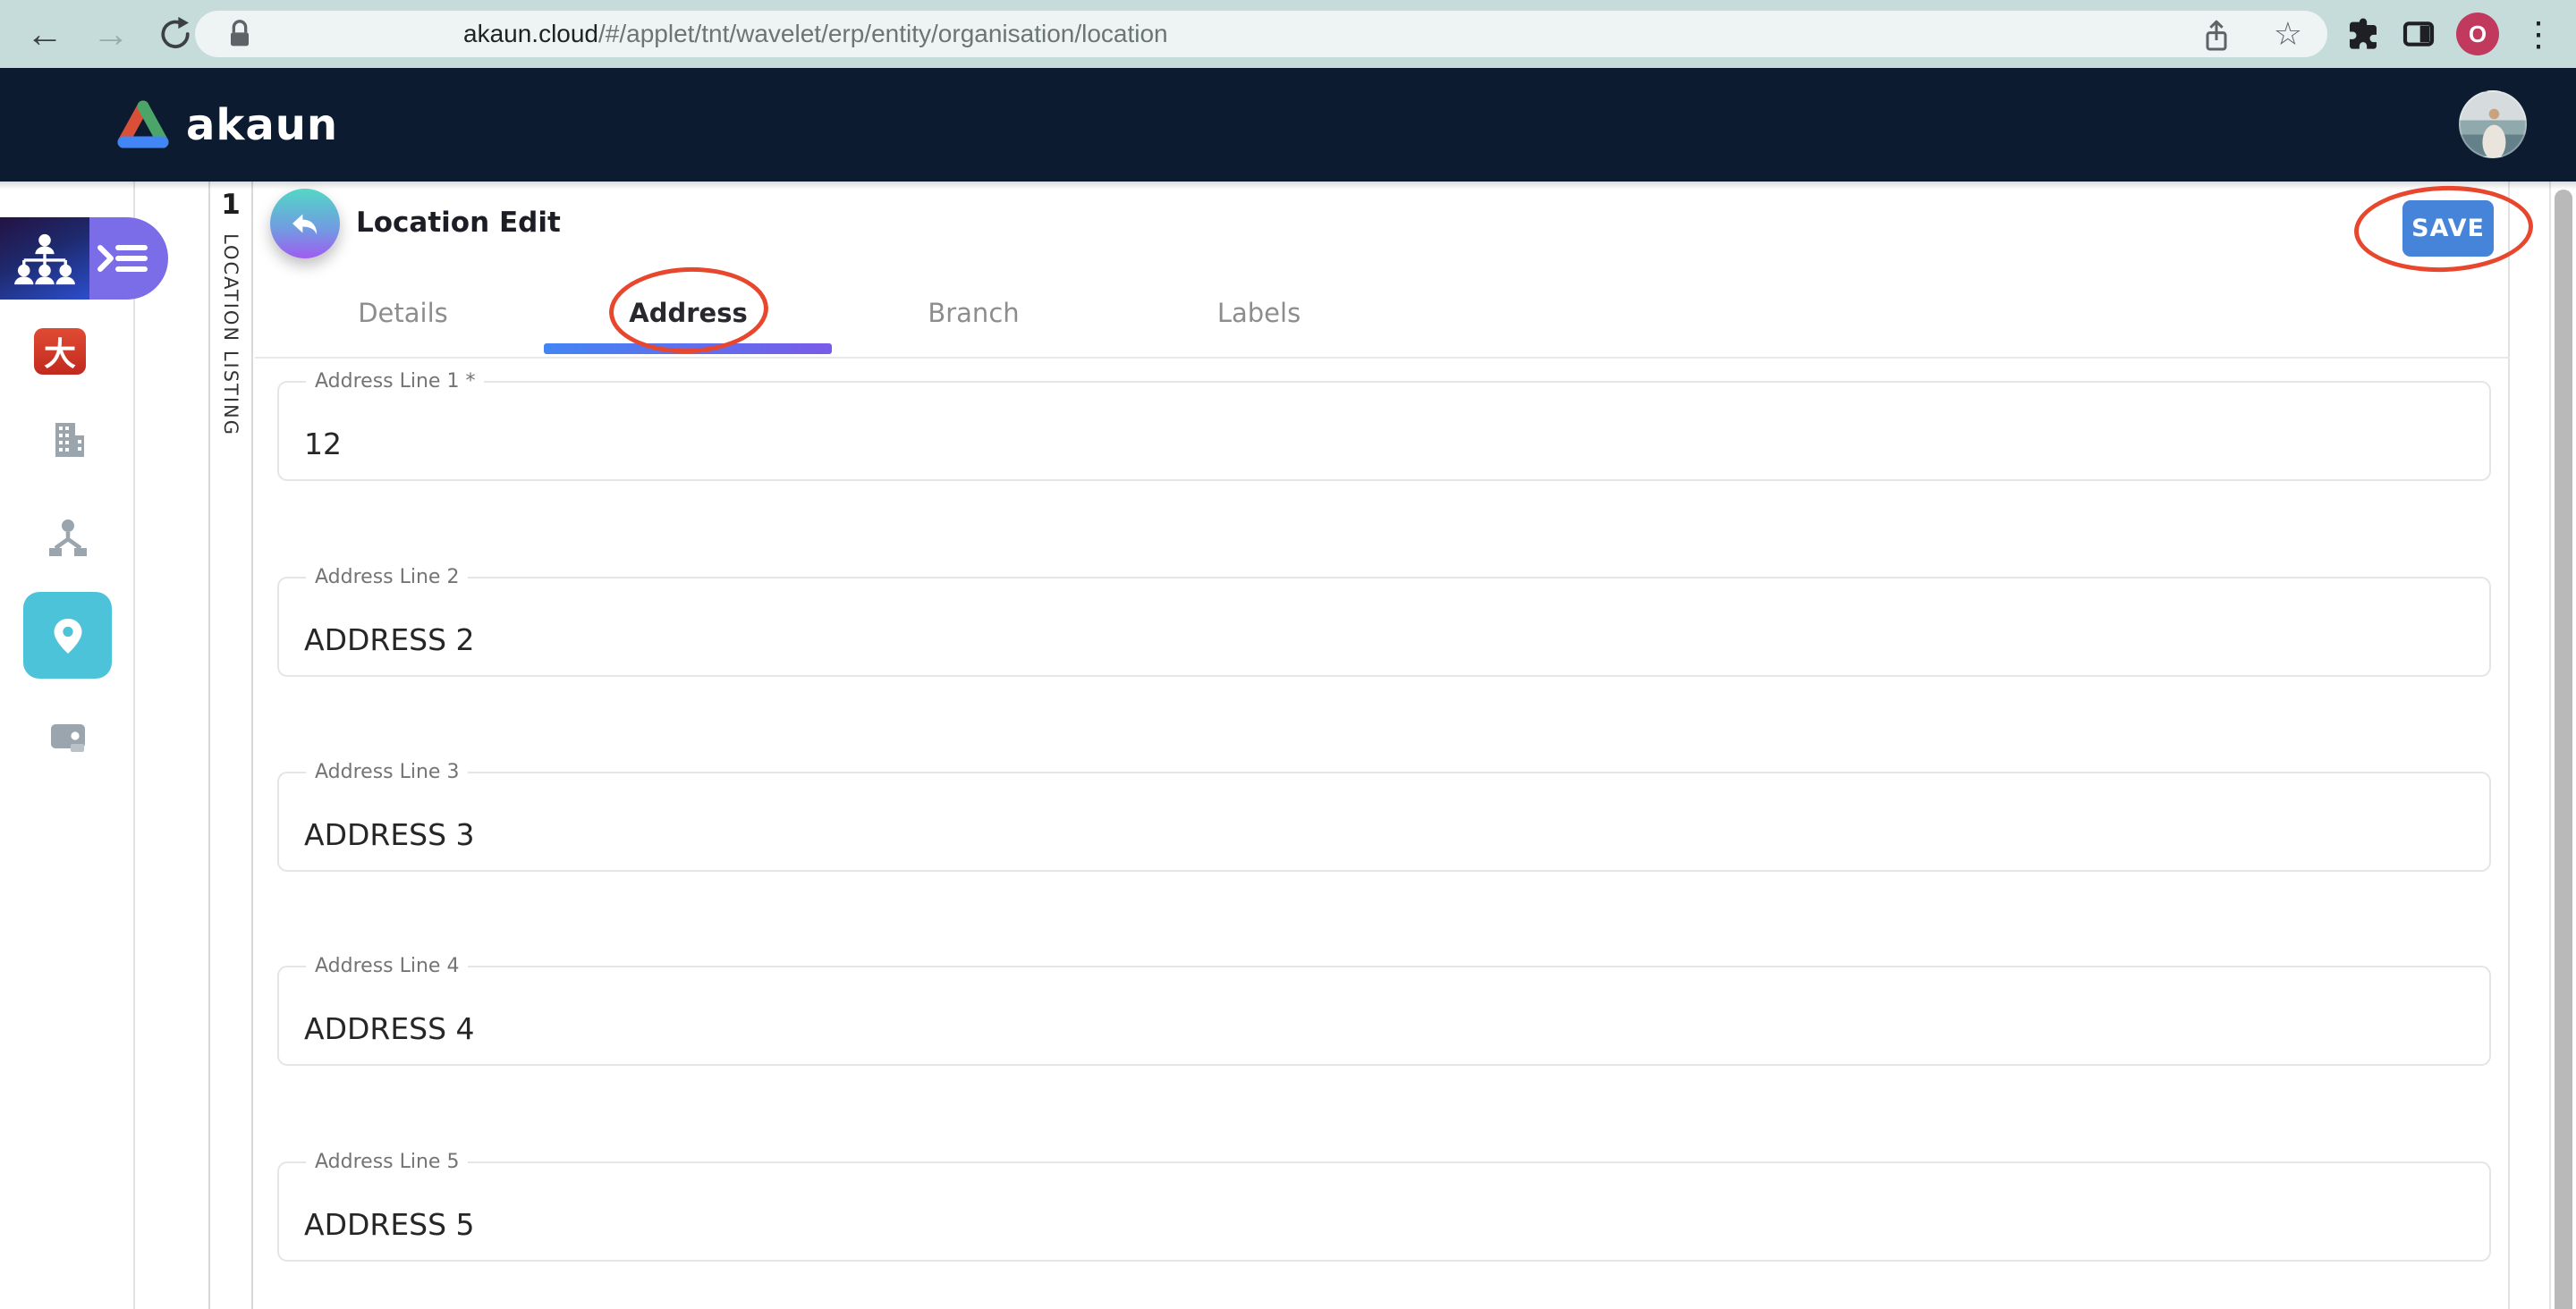 This screenshot has width=2576, height=1309. What do you see at coordinates (2550, 745) in the screenshot?
I see `right-gutter-divider` at bounding box center [2550, 745].